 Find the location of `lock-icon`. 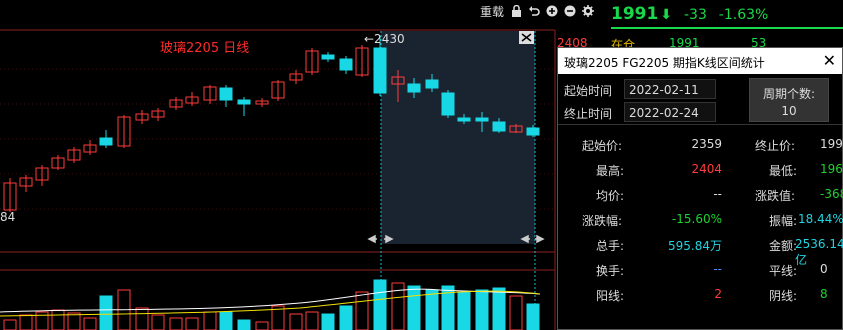

lock-icon is located at coordinates (516, 11).